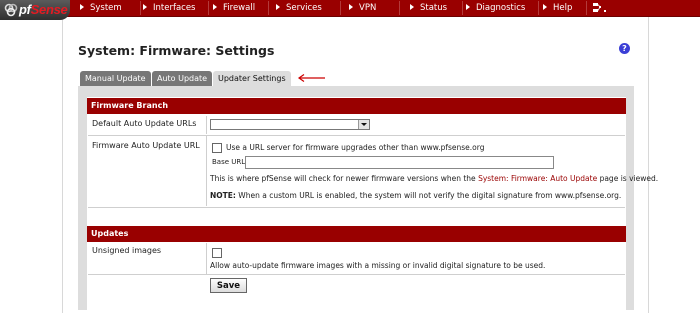 The image size is (700, 313). I want to click on nav-item-services: Services, so click(299, 8).